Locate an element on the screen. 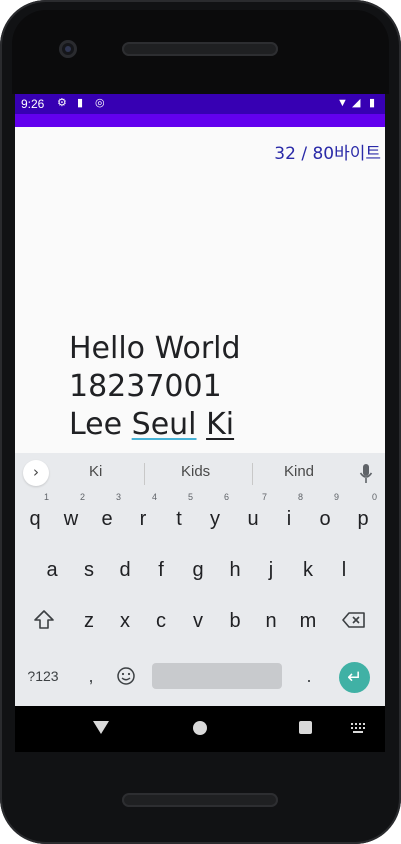  text-line-1: Hello World is located at coordinates (155, 348).